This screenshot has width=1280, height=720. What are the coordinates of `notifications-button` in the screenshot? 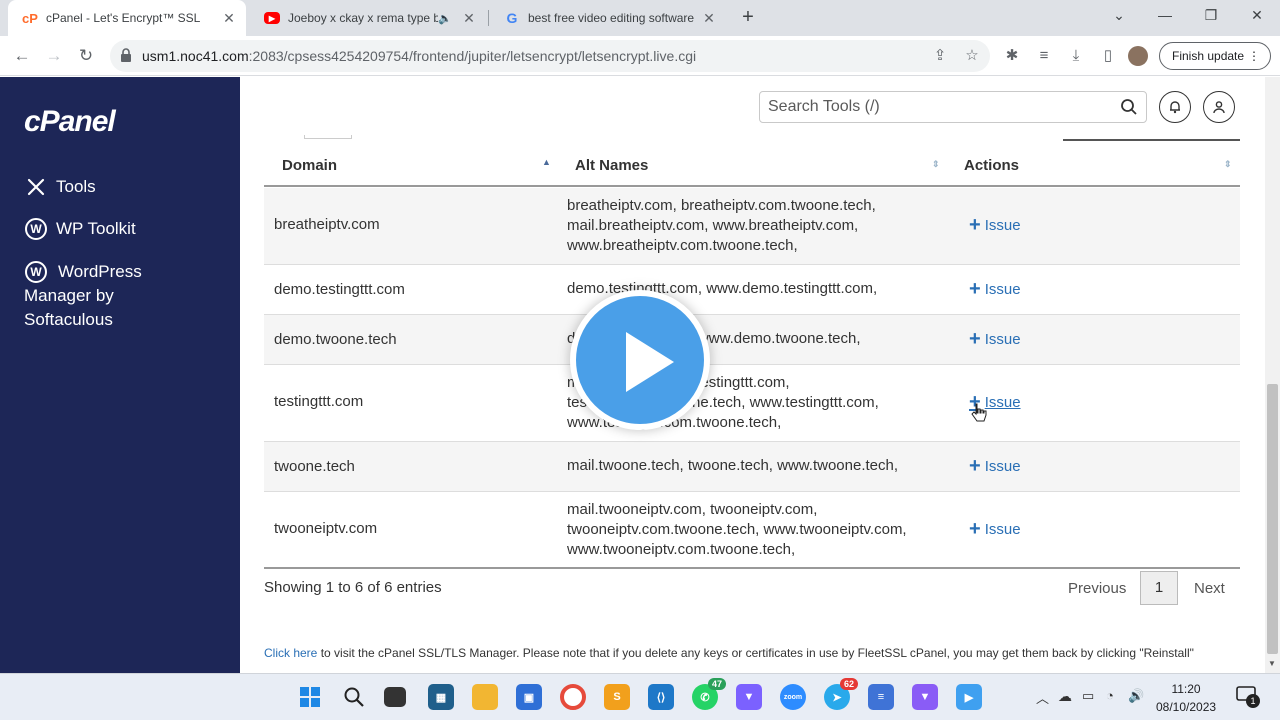 It's located at (1175, 107).